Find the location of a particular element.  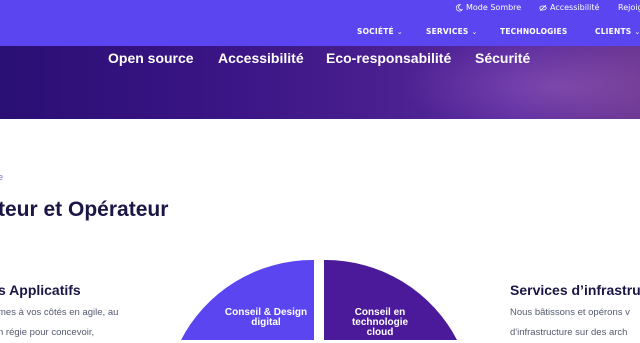

dark-mode-toggle: Mode Sombre is located at coordinates (488, 7).